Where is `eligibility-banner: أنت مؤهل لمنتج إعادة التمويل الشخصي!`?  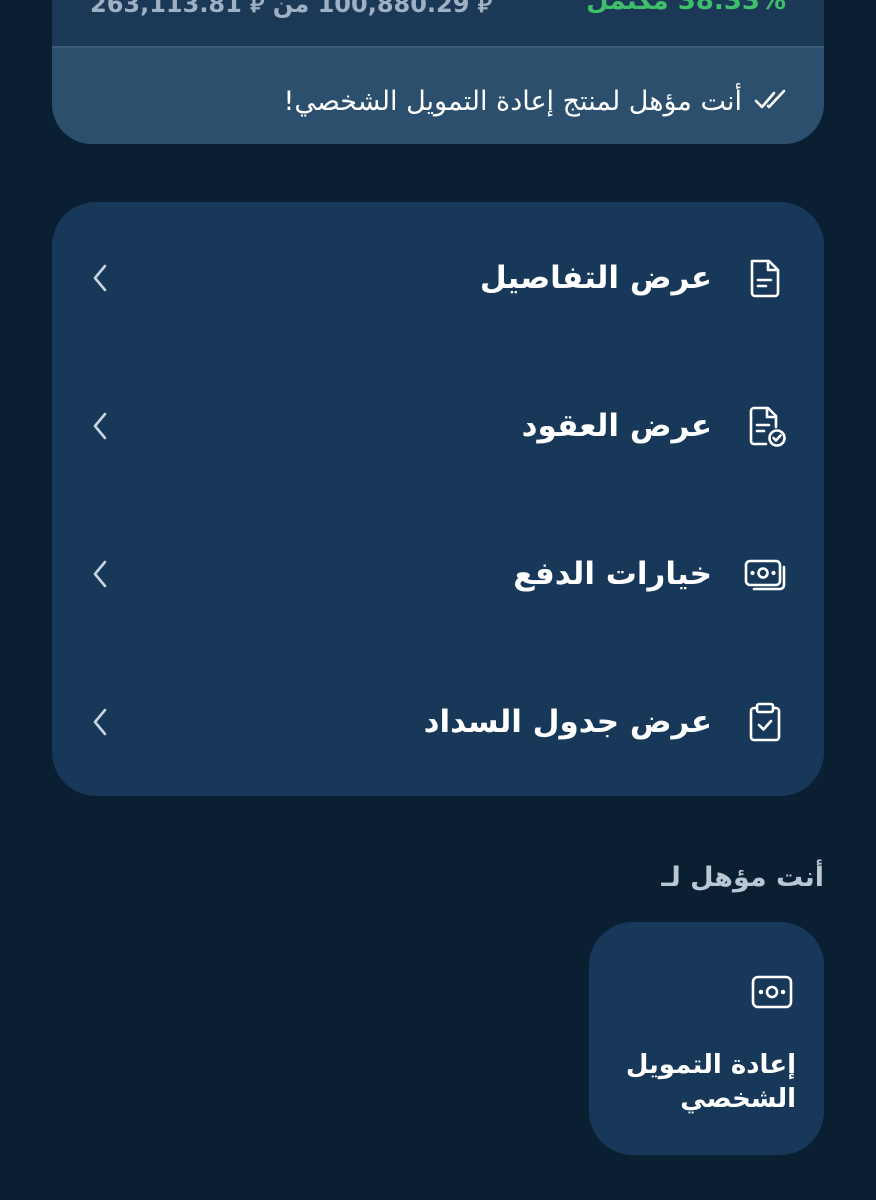 eligibility-banner: أنت مؤهل لمنتج إعادة التمويل الشخصي! is located at coordinates (438, 95).